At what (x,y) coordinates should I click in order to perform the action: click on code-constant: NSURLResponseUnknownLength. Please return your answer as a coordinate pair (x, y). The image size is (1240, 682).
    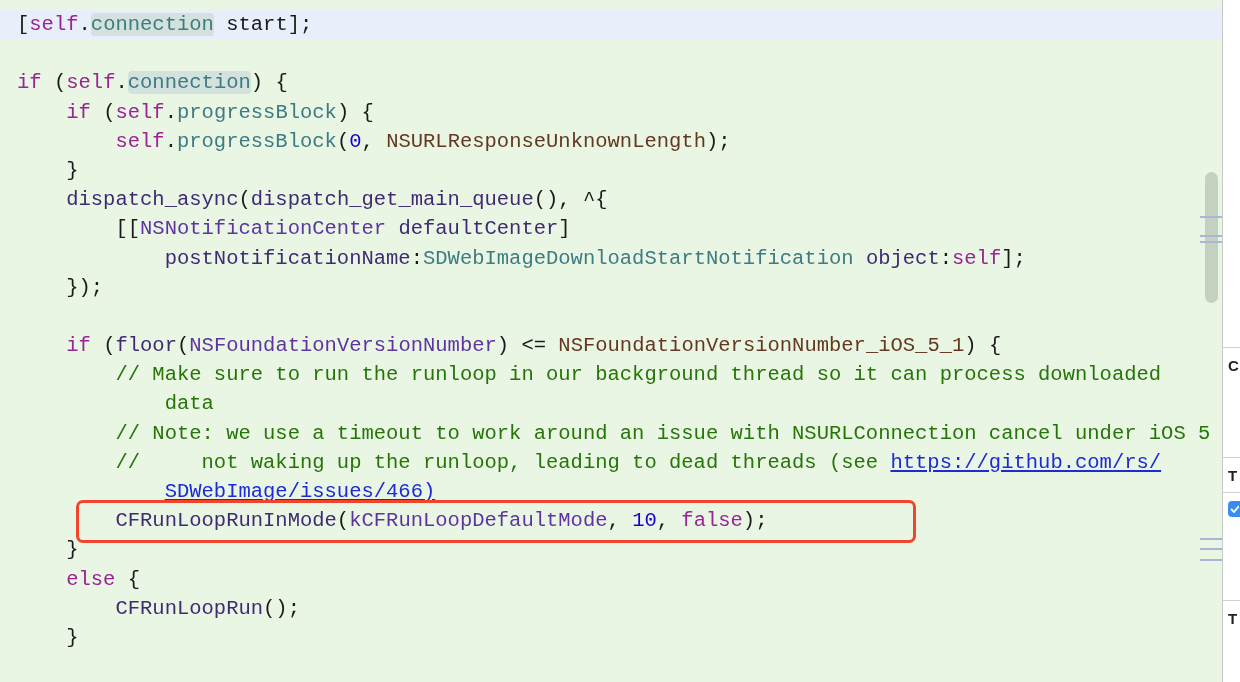
    Looking at the image, I should click on (546, 141).